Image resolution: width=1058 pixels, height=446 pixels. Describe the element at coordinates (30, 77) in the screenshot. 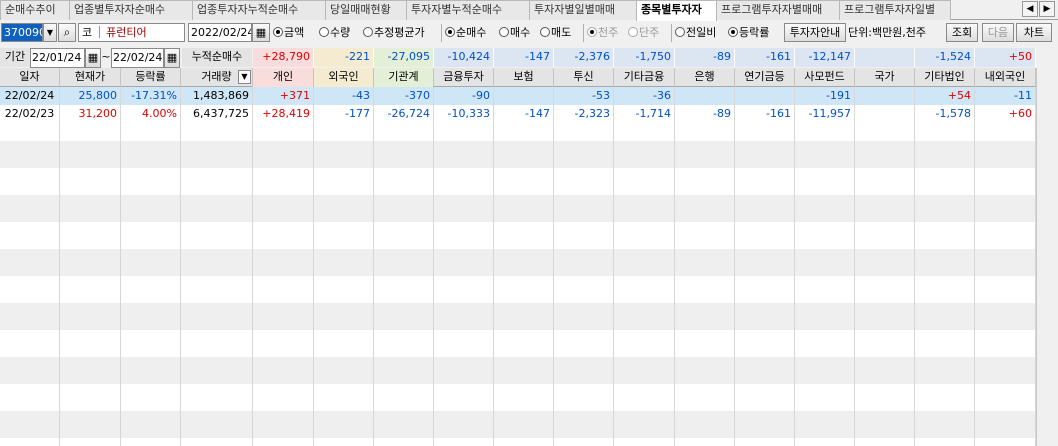

I see `column-header: 일자` at that location.